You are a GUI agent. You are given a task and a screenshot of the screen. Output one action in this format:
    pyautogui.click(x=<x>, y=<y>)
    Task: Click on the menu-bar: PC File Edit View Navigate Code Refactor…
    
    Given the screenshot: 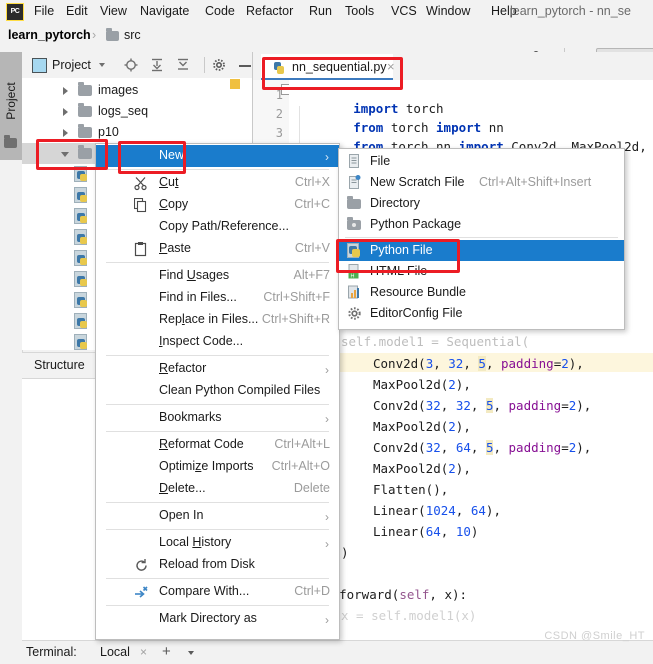 What is the action you would take?
    pyautogui.click(x=326, y=11)
    